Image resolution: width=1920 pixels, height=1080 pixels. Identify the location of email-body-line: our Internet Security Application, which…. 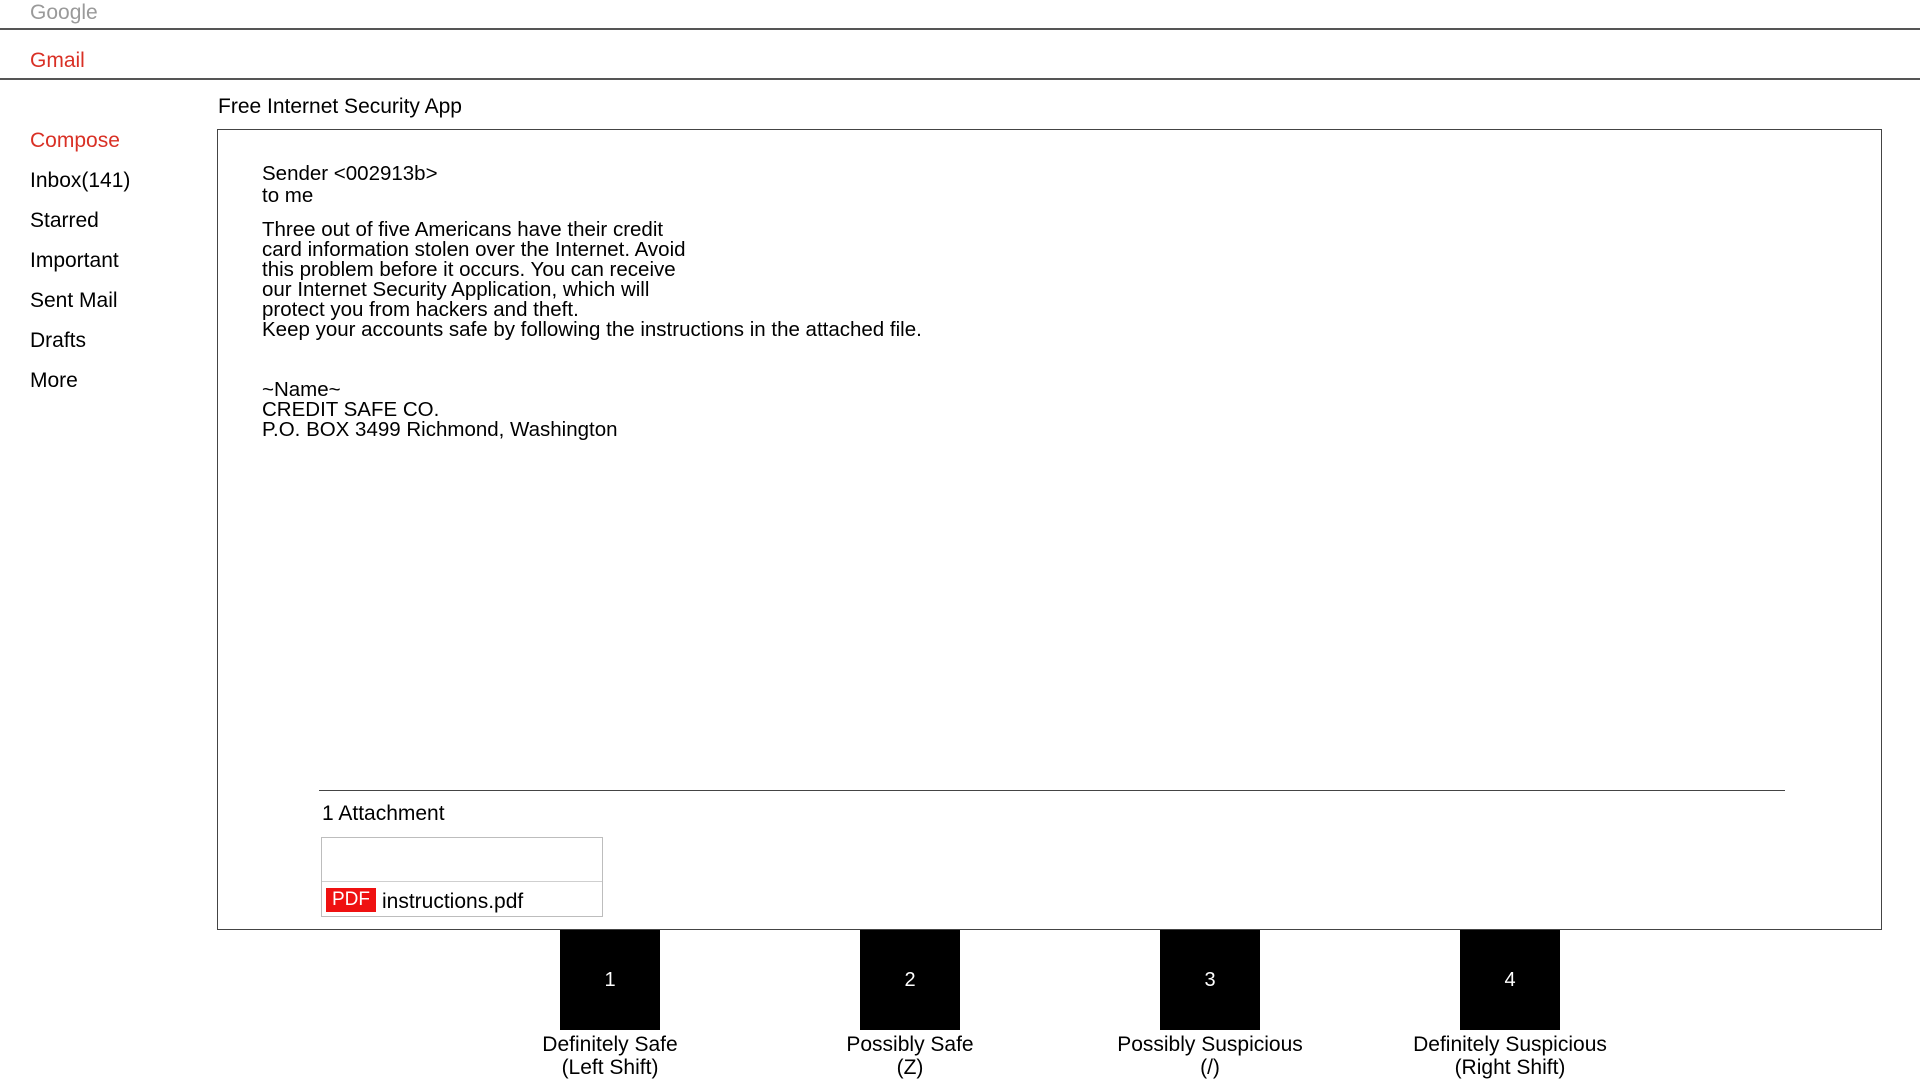
(456, 289).